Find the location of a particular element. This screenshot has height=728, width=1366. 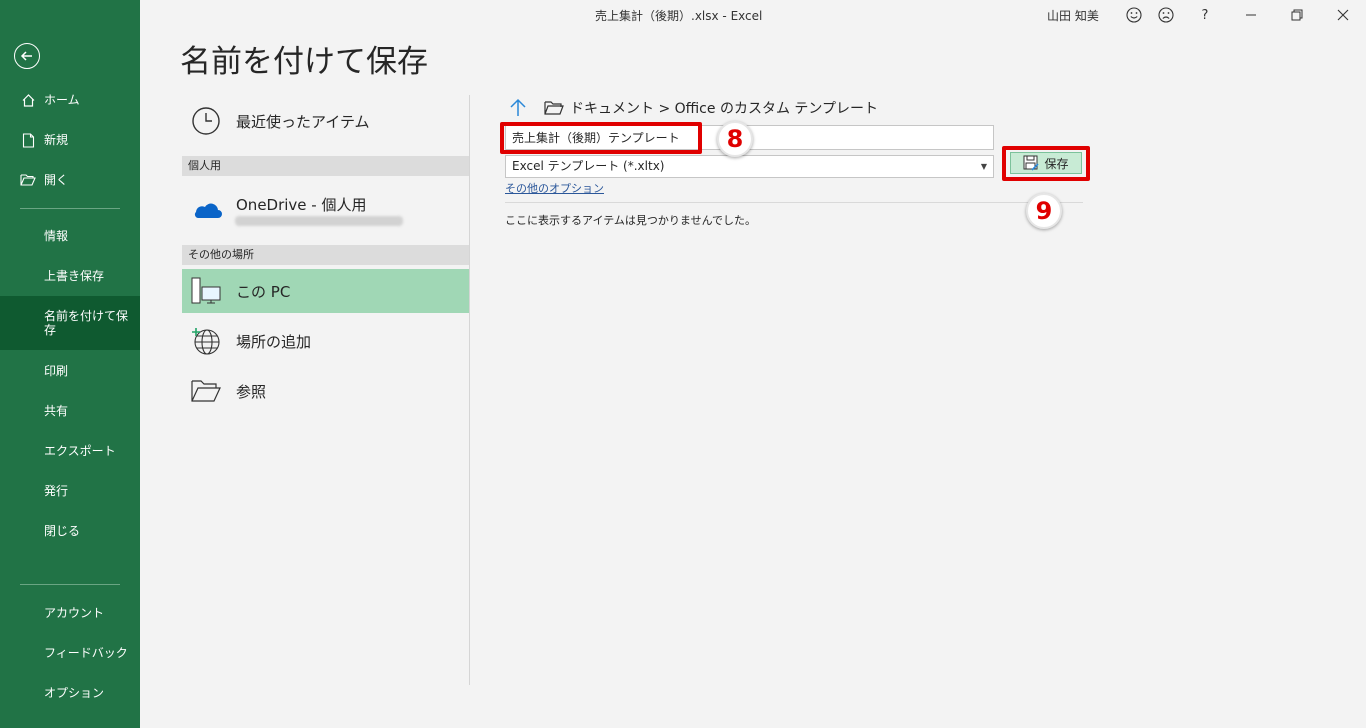

onedrive-cloud-icon is located at coordinates (206, 209).